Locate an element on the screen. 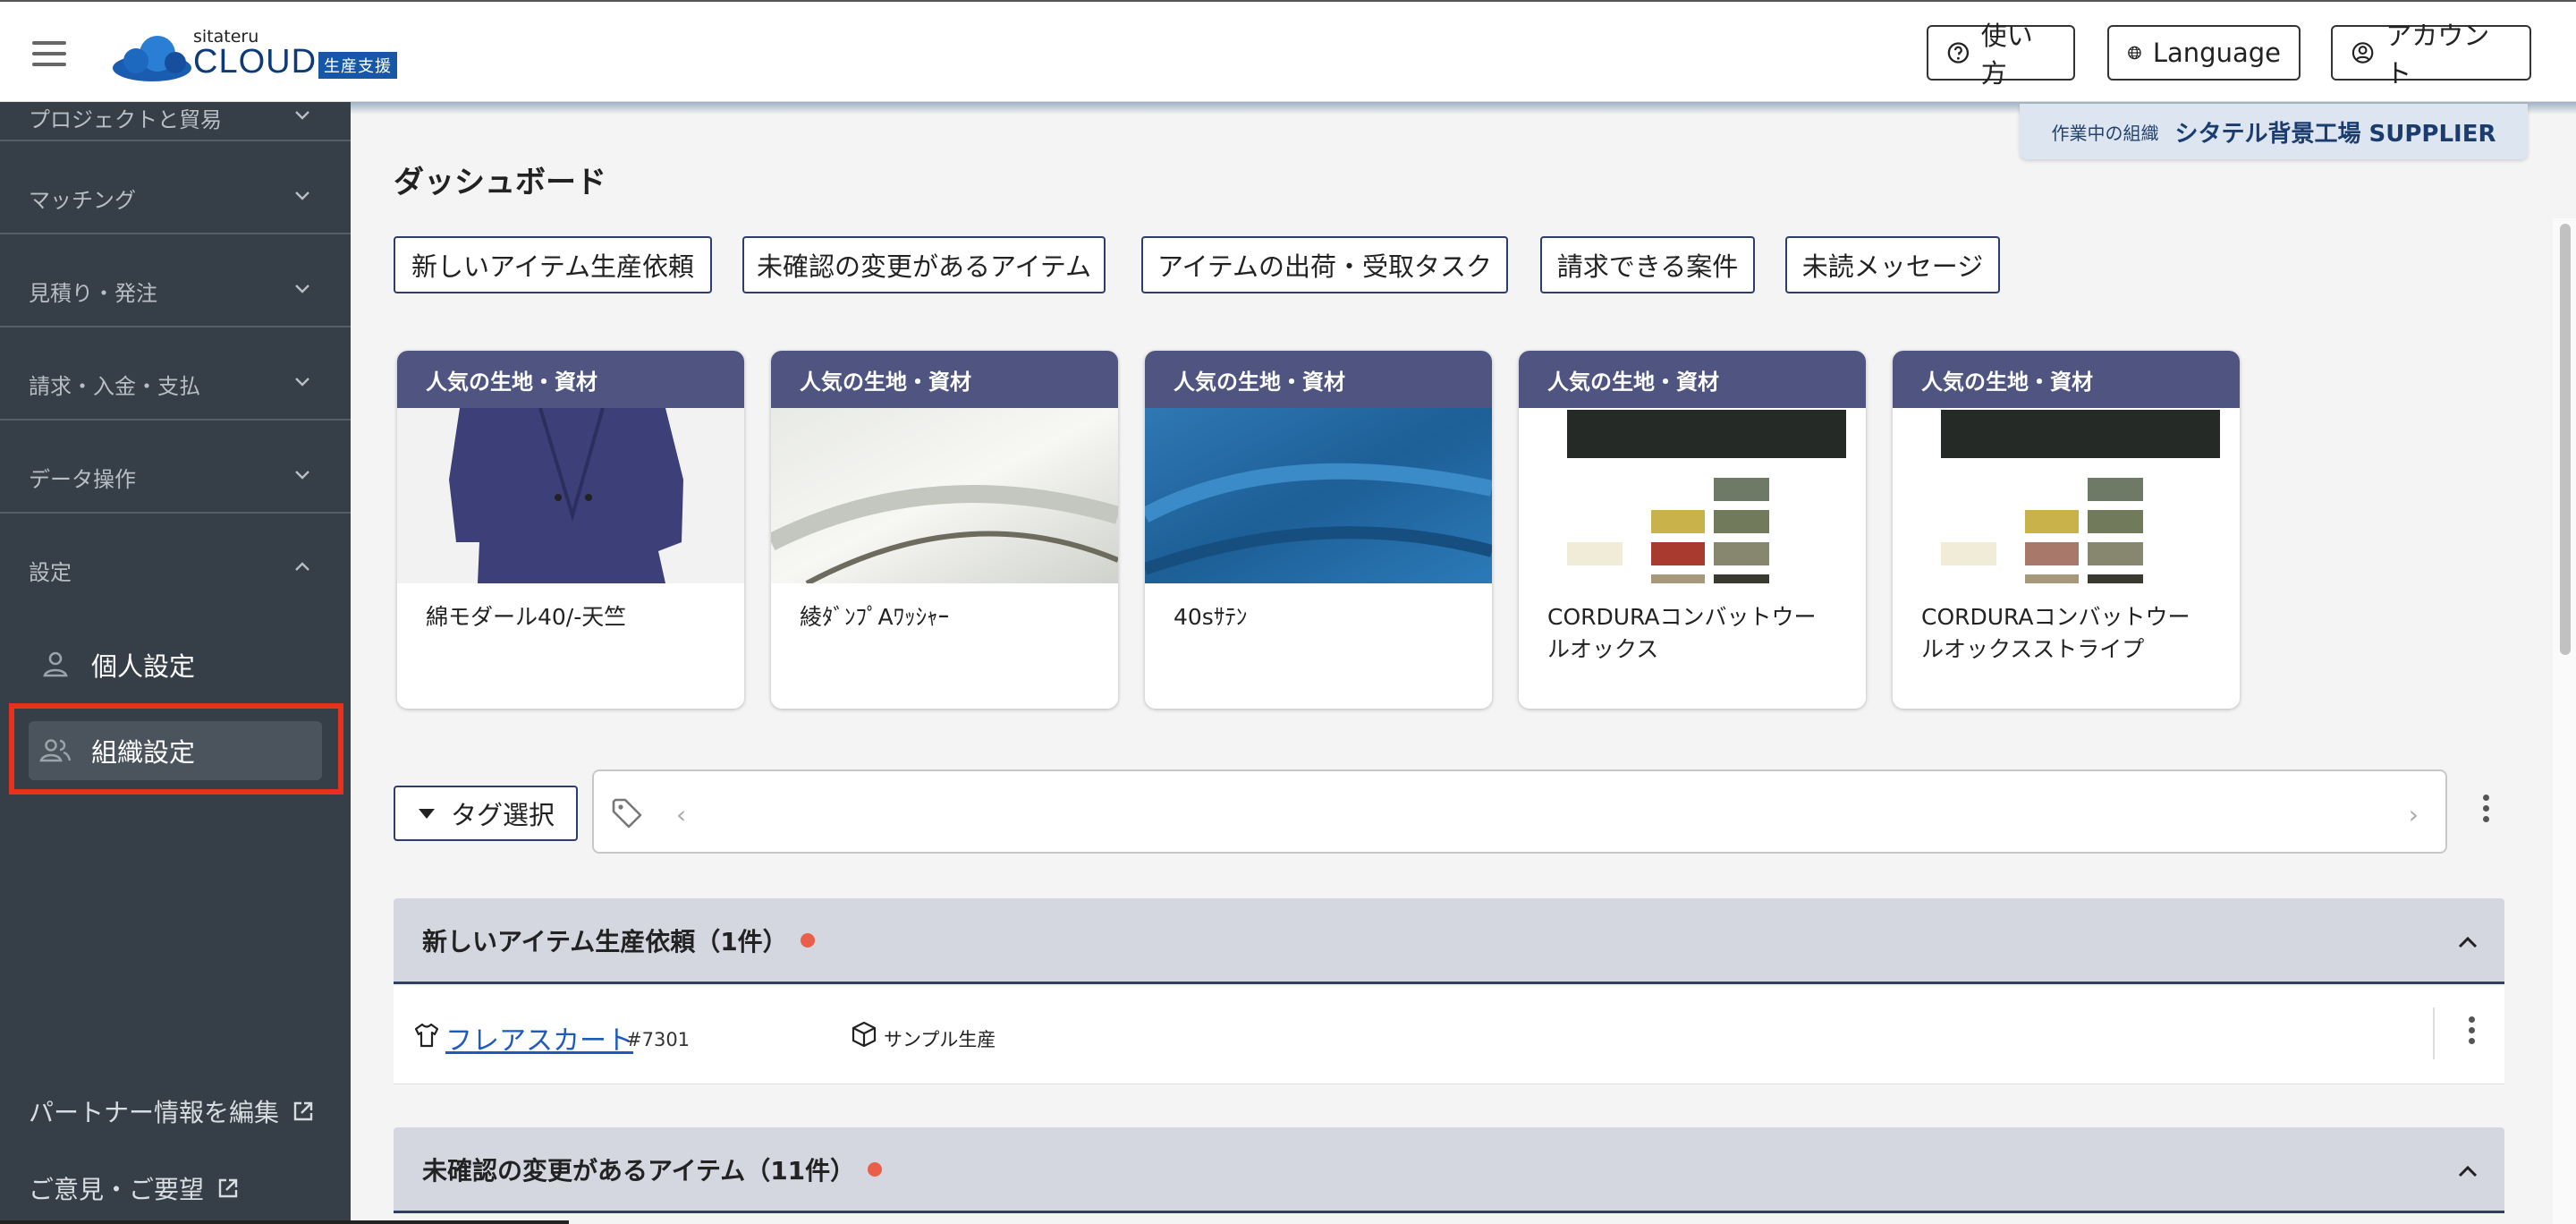  org-name: シタテル背景工場 SUPPLIER is located at coordinates (2335, 134).